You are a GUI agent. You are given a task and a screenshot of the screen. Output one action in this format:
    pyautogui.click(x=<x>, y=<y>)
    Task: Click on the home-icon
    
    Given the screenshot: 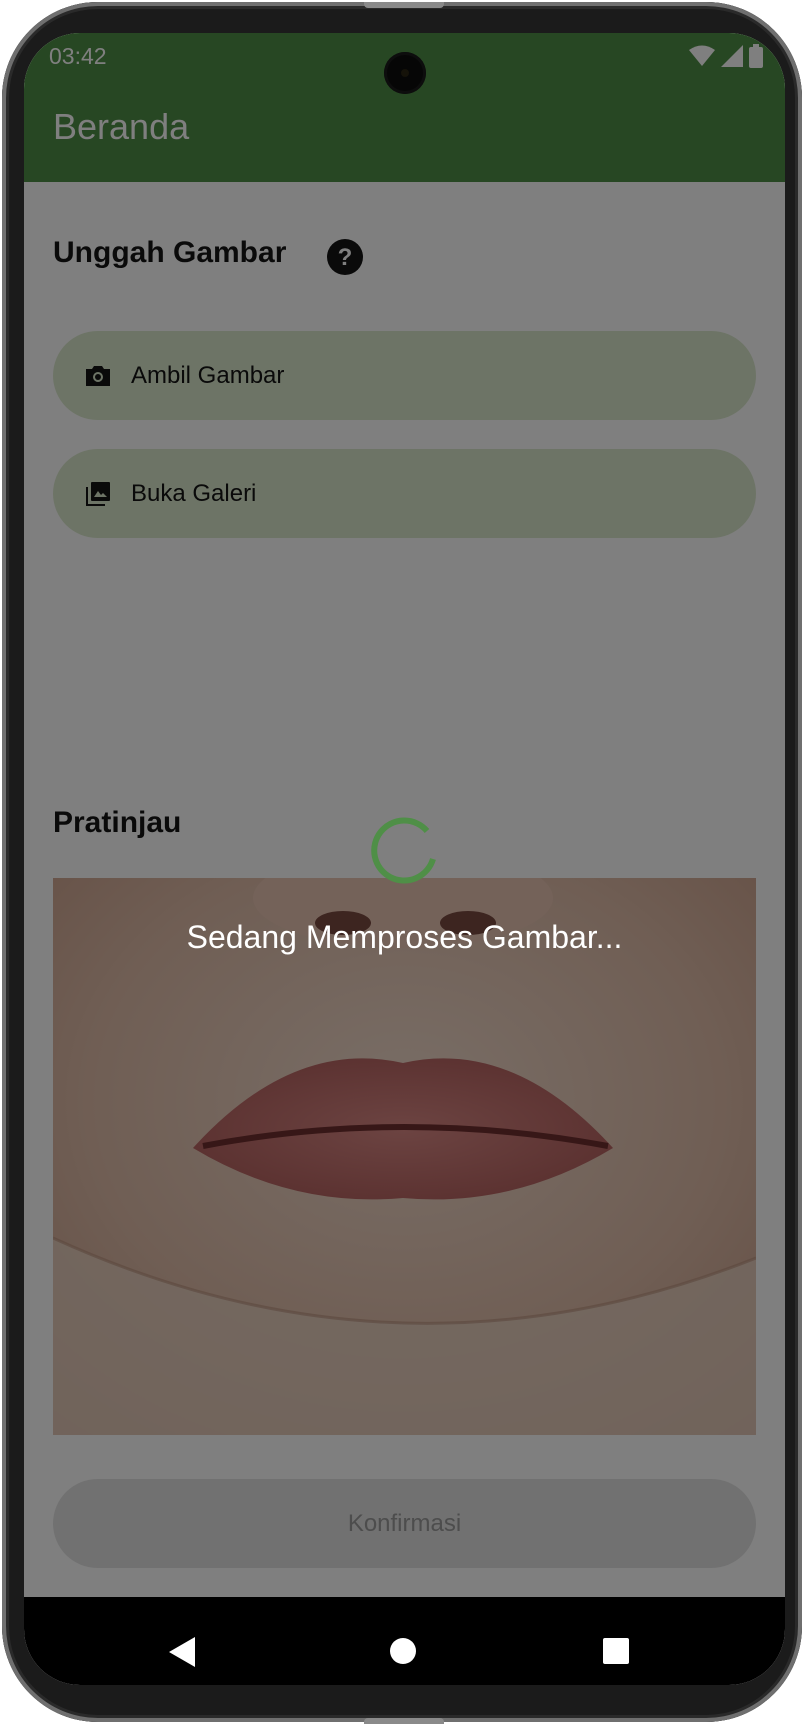 What is the action you would take?
    pyautogui.click(x=403, y=1651)
    